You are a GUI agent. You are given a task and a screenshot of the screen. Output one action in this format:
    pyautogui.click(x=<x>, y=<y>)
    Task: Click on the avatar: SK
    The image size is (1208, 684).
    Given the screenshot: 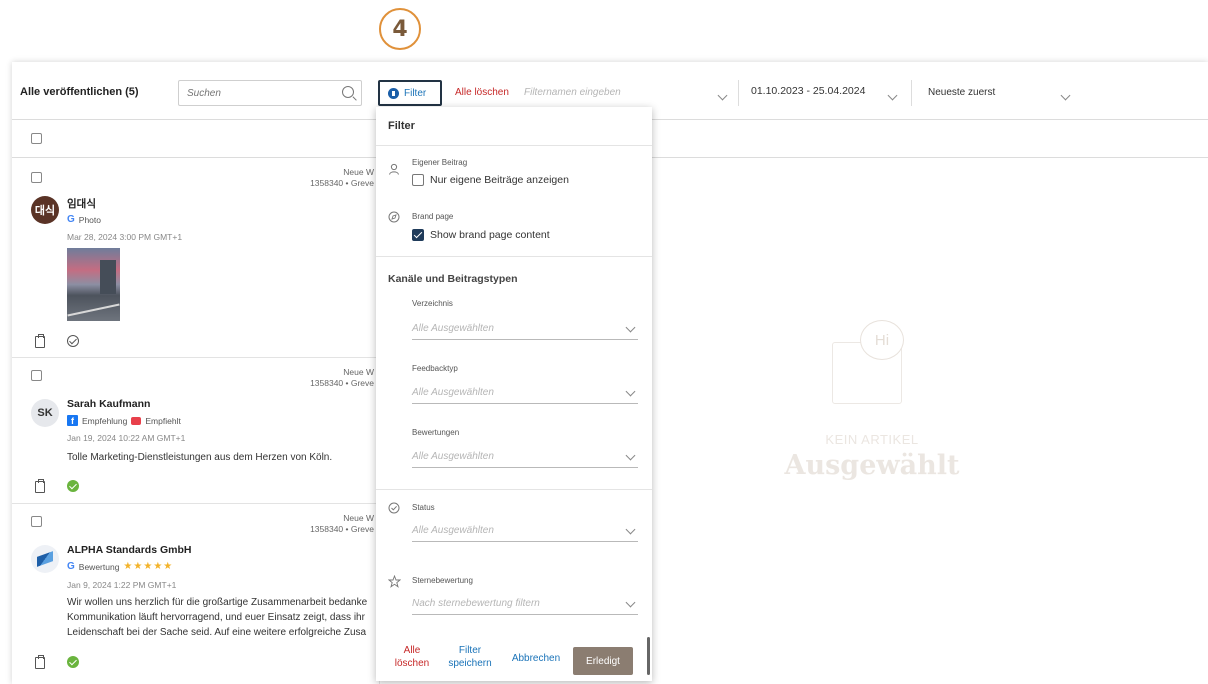 What is the action you would take?
    pyautogui.click(x=45, y=413)
    